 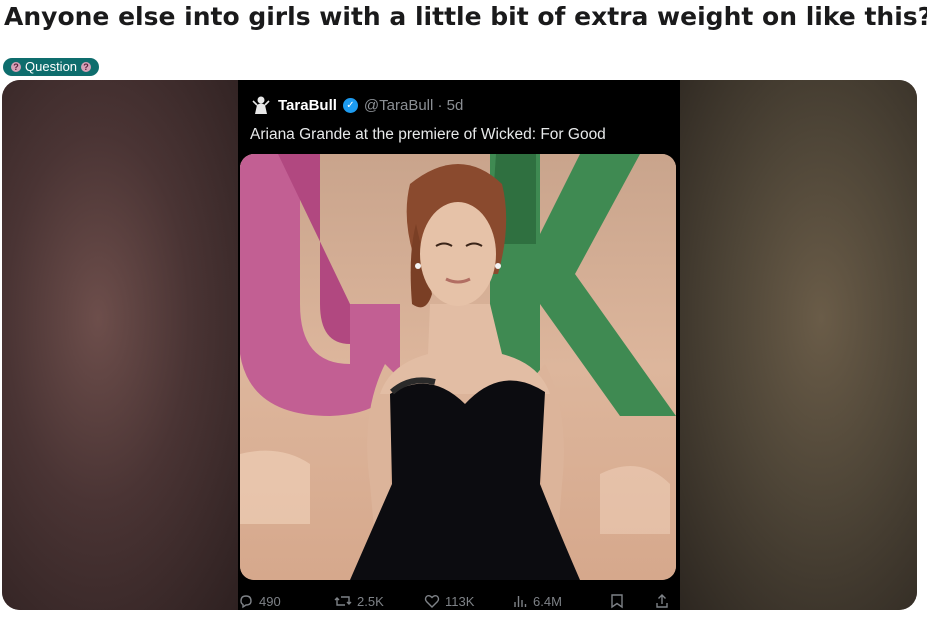 I want to click on repost-metric: 2.5K, so click(x=359, y=601).